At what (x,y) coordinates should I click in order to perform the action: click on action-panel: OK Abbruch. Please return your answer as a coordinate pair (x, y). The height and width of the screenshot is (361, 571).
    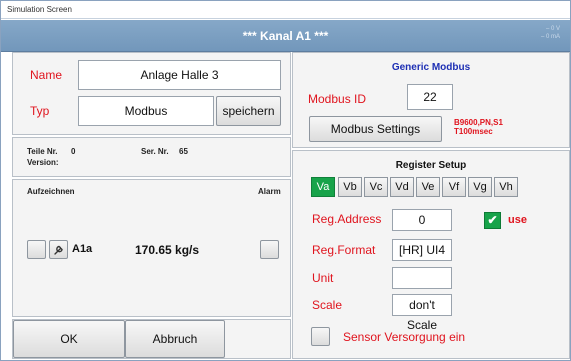
    Looking at the image, I should click on (151, 339).